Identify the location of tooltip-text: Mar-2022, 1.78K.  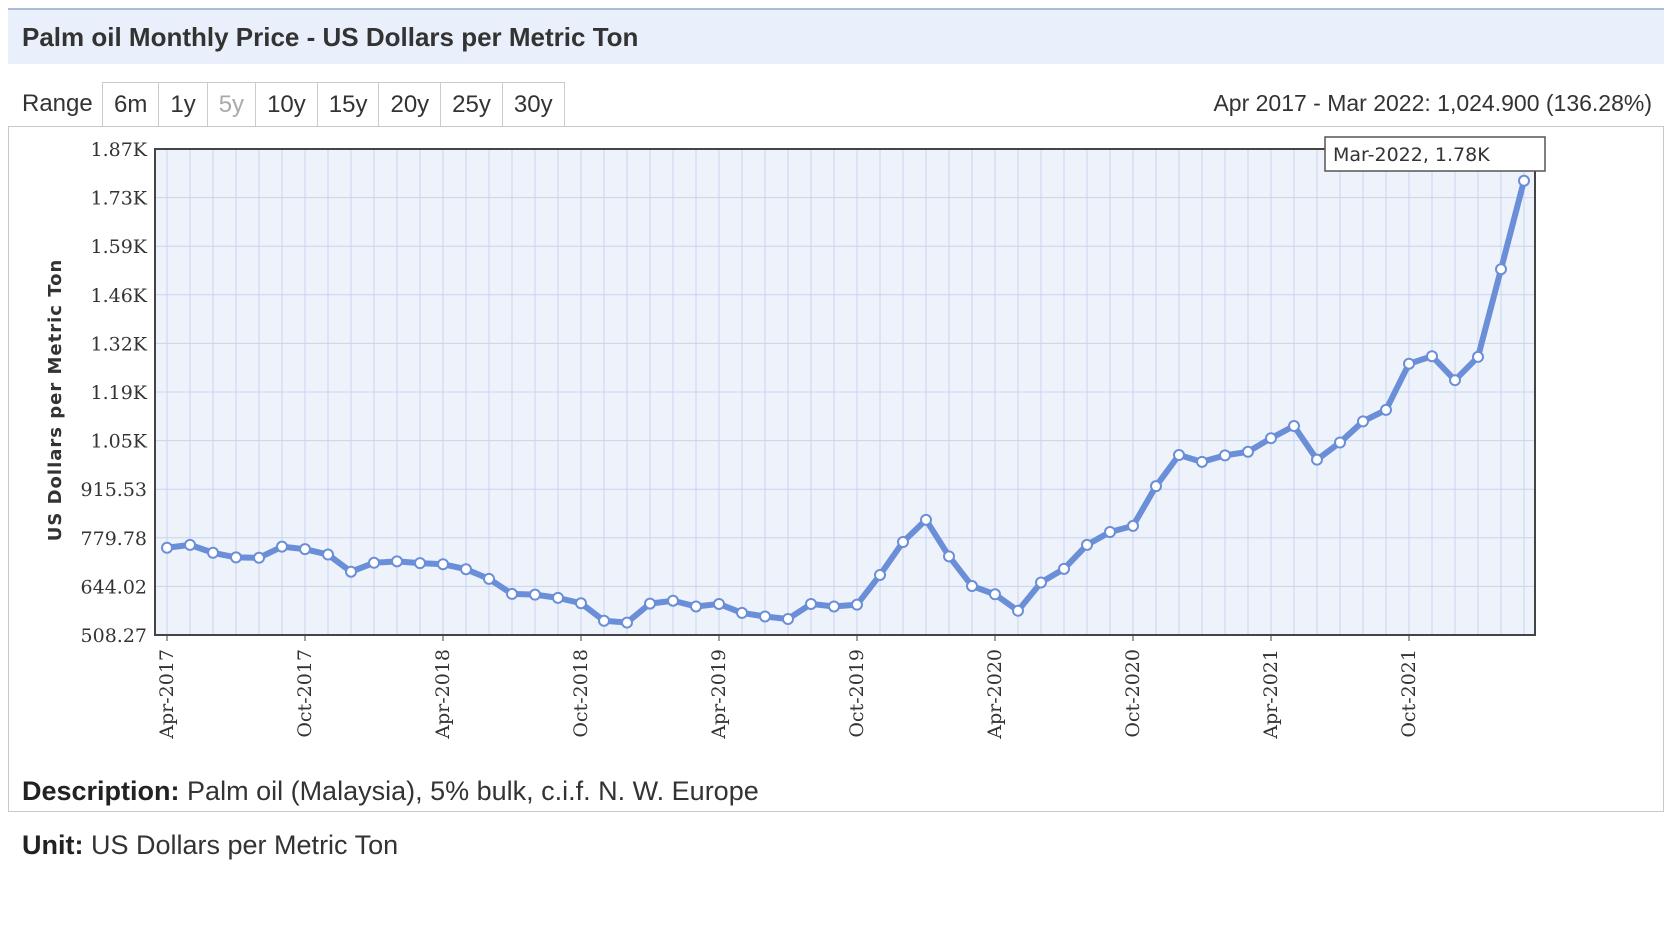
(1411, 155).